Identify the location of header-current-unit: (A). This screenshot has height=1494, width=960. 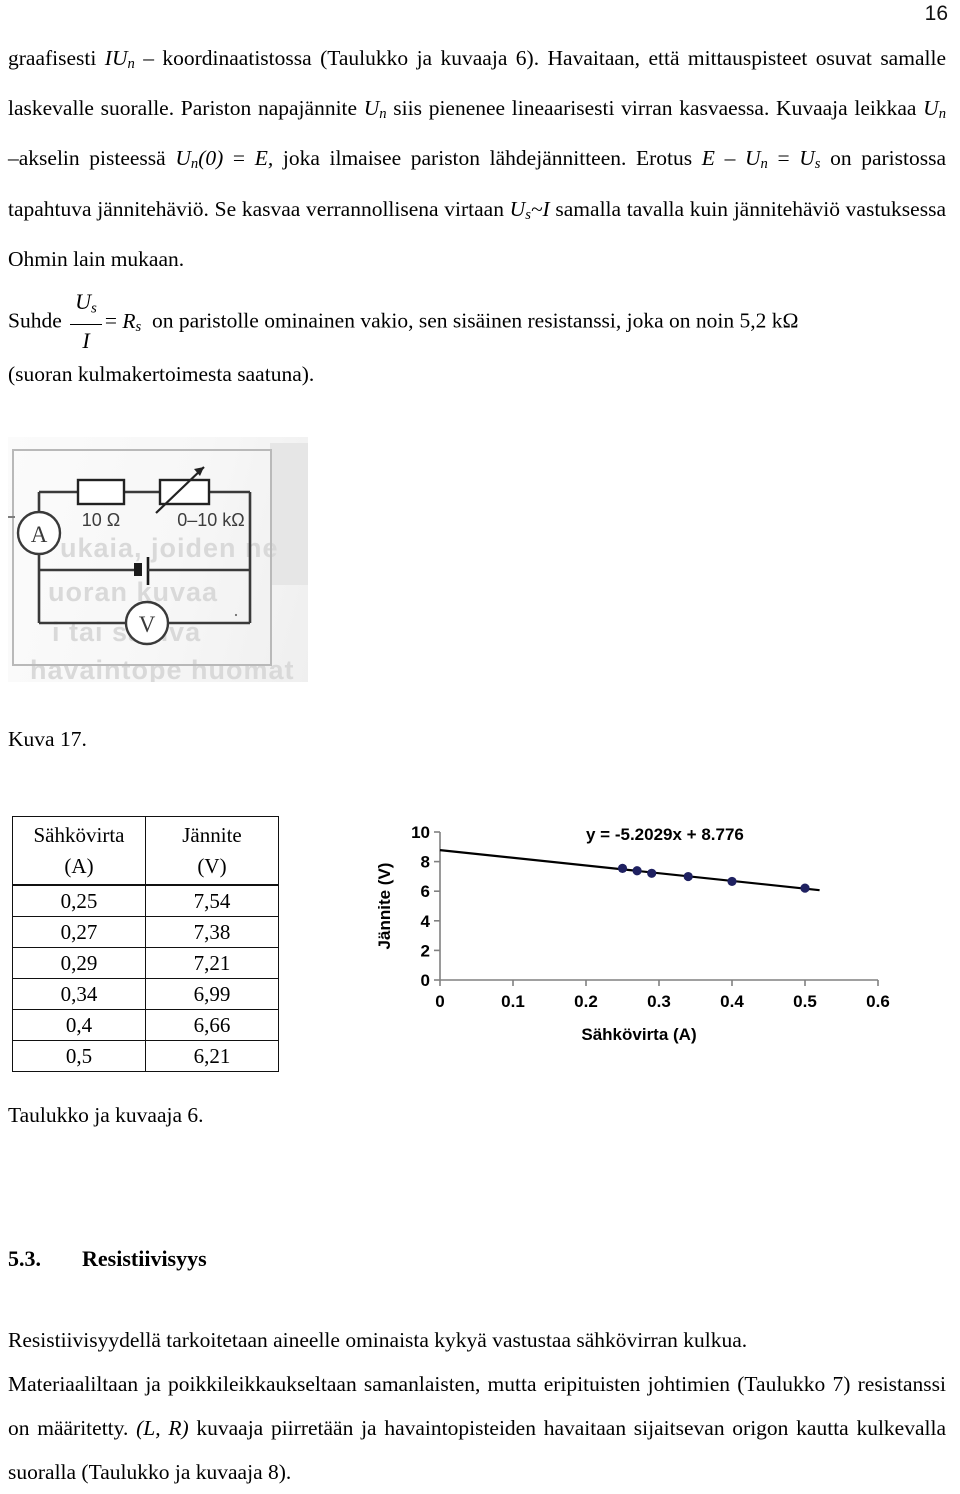
(79, 866).